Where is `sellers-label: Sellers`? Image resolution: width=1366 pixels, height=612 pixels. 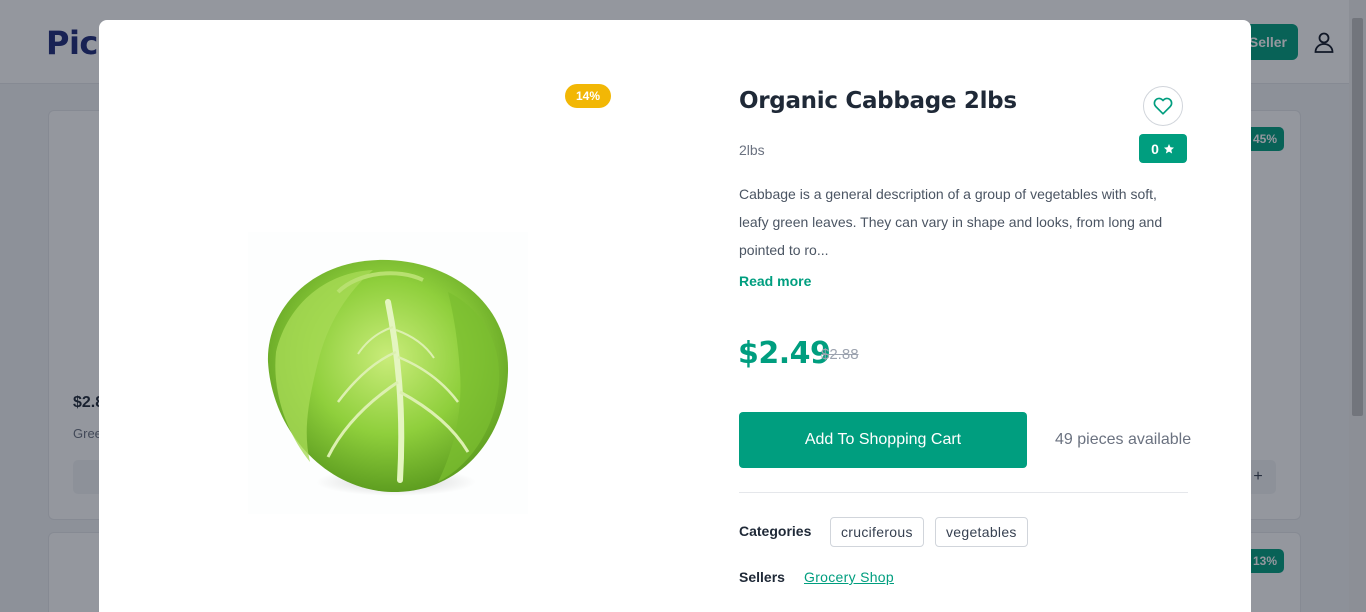 sellers-label: Sellers is located at coordinates (762, 577).